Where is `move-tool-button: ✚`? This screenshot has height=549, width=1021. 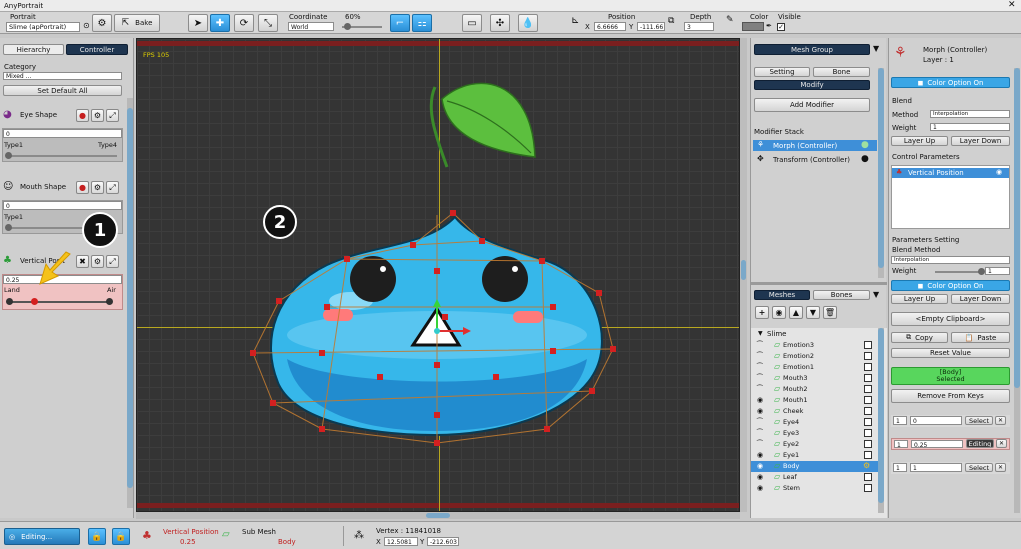
move-tool-button: ✚ is located at coordinates (220, 23).